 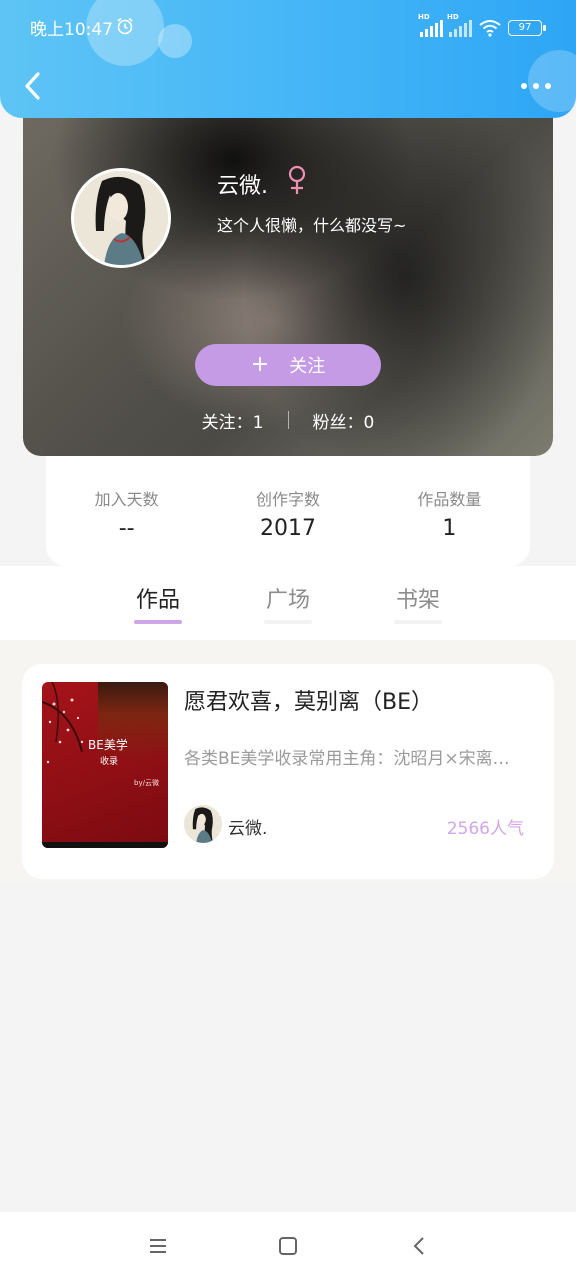 I want to click on work-title: 愿君欢喜，莫别离（BE）, so click(x=308, y=700).